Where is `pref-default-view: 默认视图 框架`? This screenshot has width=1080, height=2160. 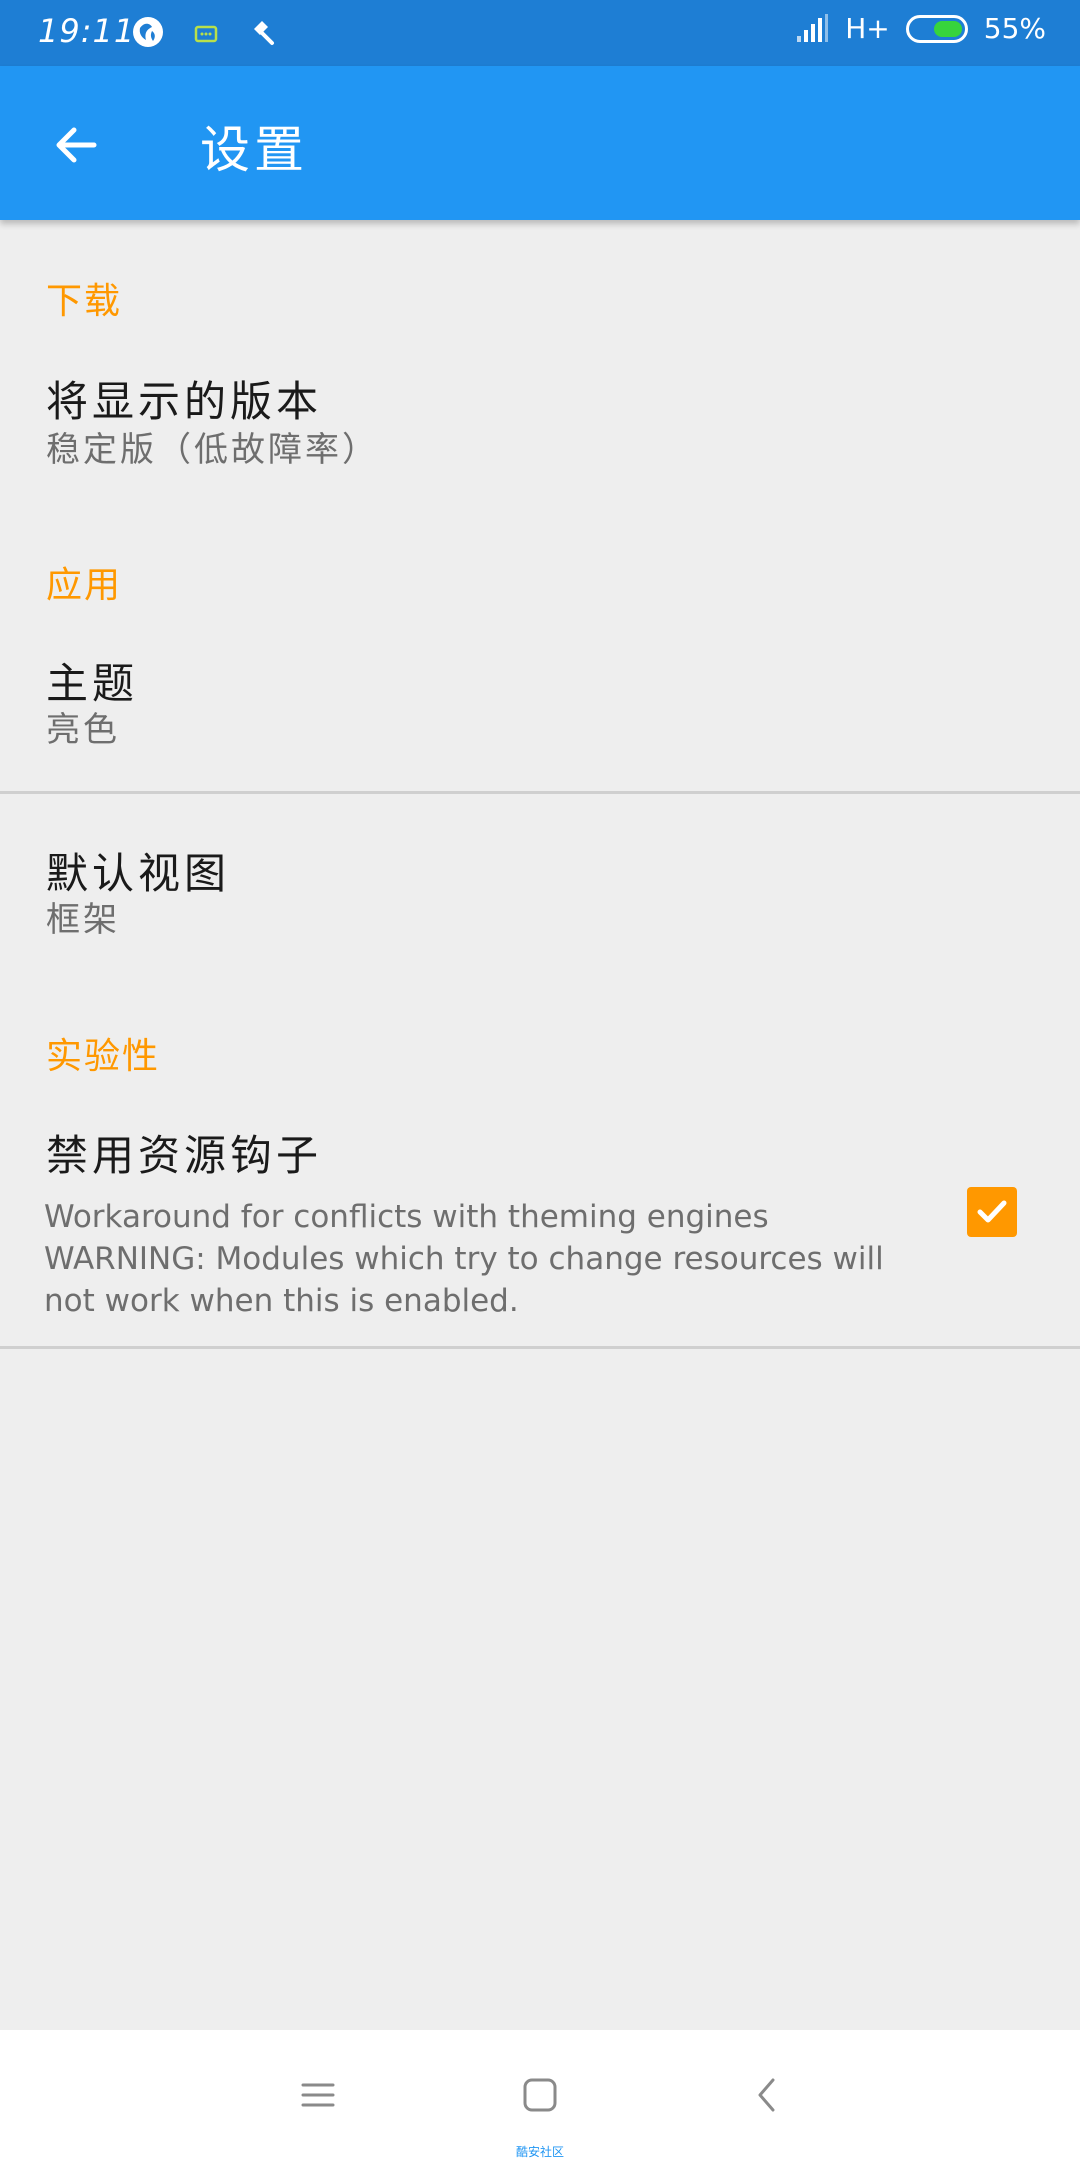 pref-default-view: 默认视图 框架 is located at coordinates (540, 902).